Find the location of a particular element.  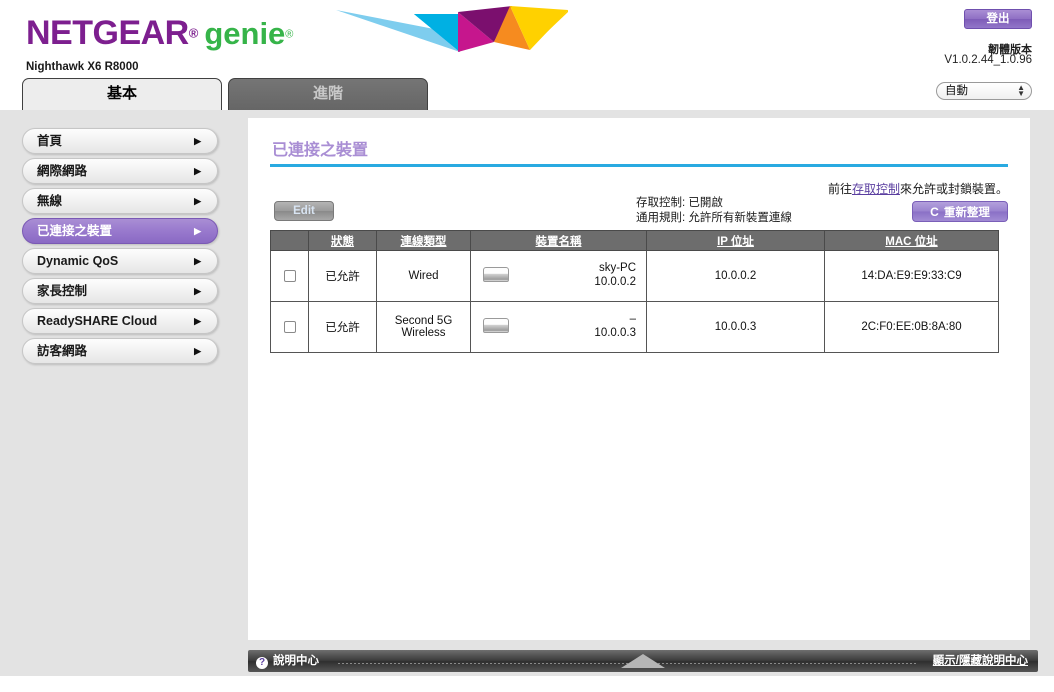

general-rule-status: 通用規則: 允許所有新裝置連線 is located at coordinates (714, 218).